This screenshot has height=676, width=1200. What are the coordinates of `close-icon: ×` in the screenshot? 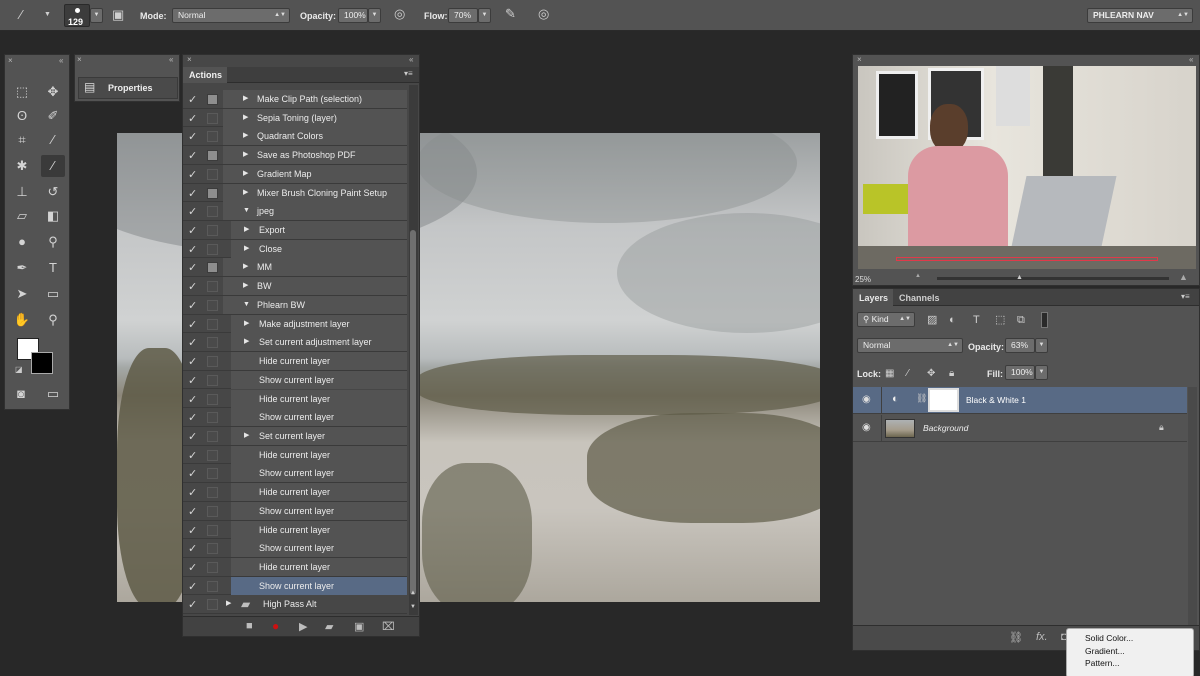 It's located at (189, 59).